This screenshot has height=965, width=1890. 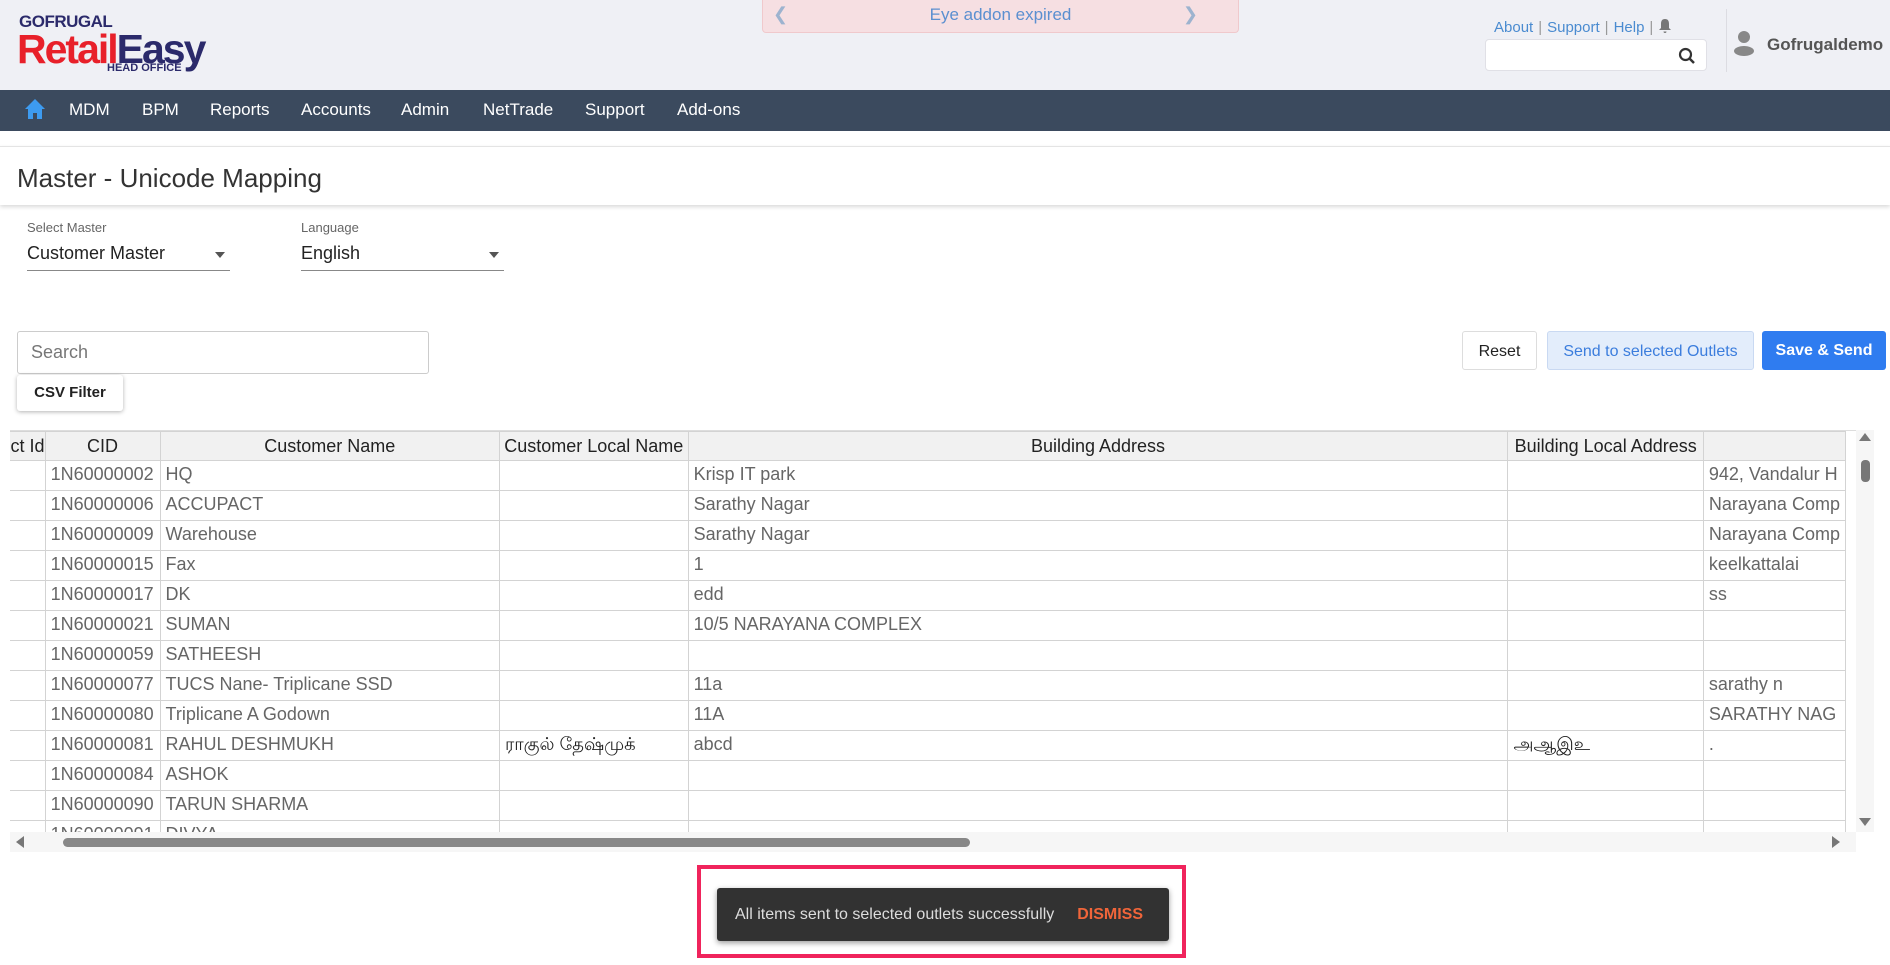 I want to click on column-header: Customer Local Name, so click(x=593, y=446).